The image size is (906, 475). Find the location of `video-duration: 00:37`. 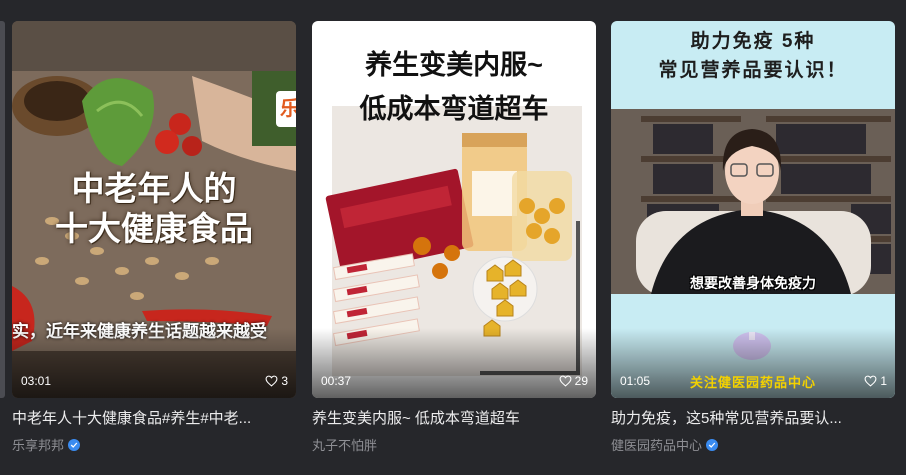

video-duration: 00:37 is located at coordinates (336, 381).